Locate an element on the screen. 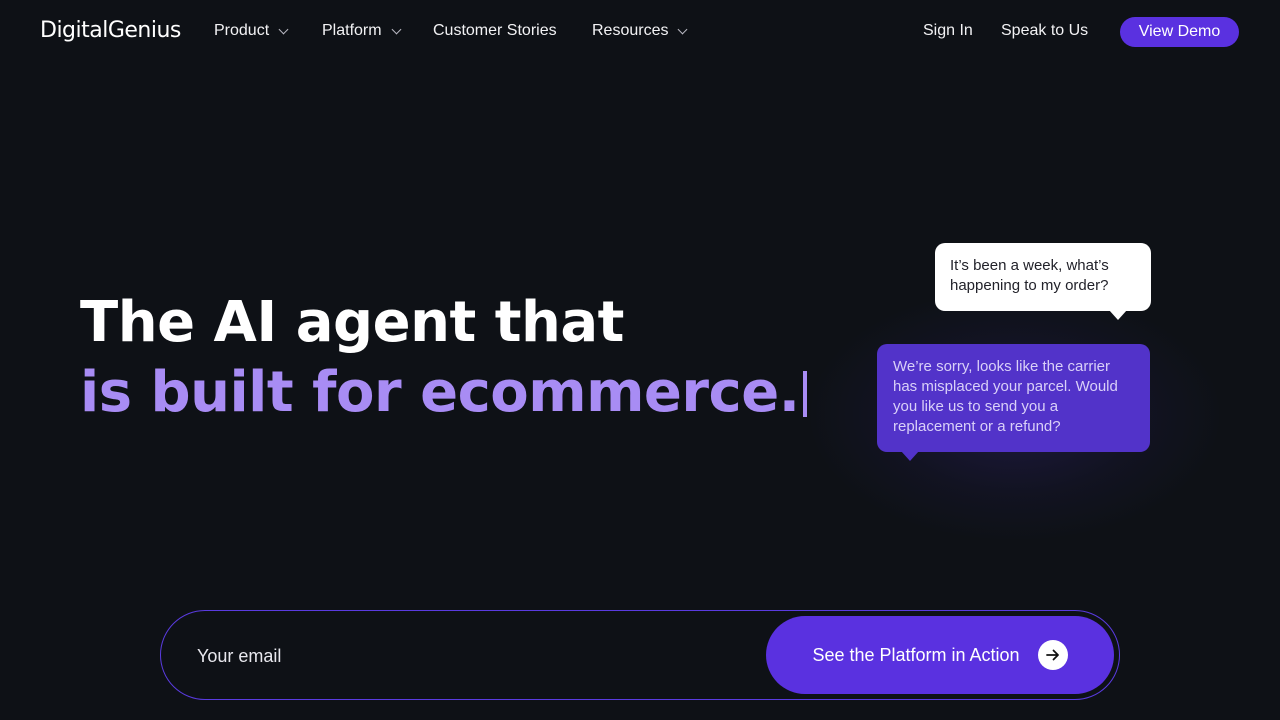  typing-cursor is located at coordinates (805, 394).